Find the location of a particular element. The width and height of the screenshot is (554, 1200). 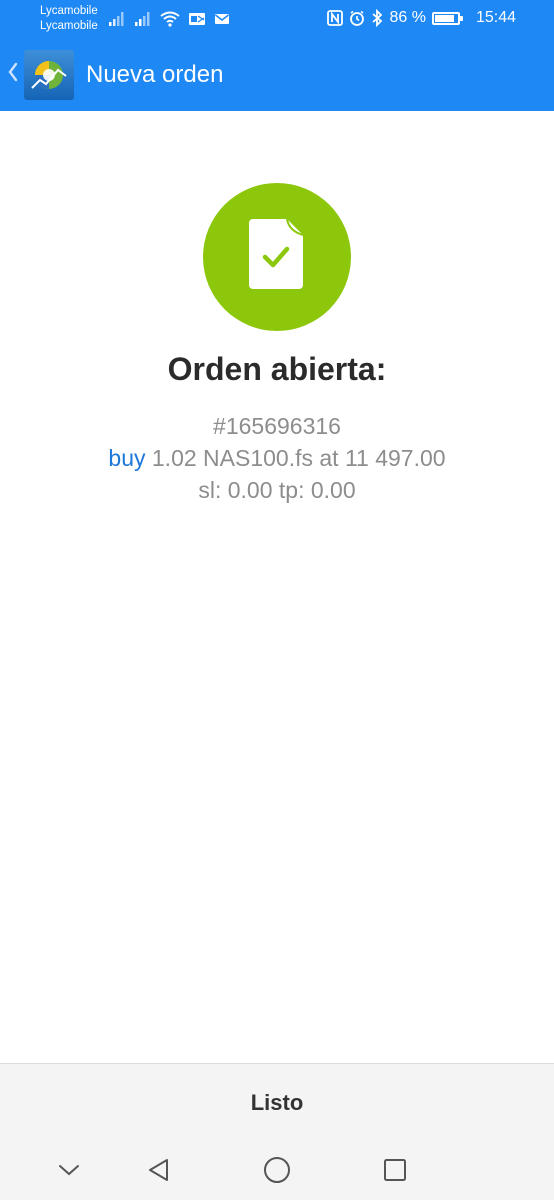

triangle-back-icon is located at coordinates (158, 1170).